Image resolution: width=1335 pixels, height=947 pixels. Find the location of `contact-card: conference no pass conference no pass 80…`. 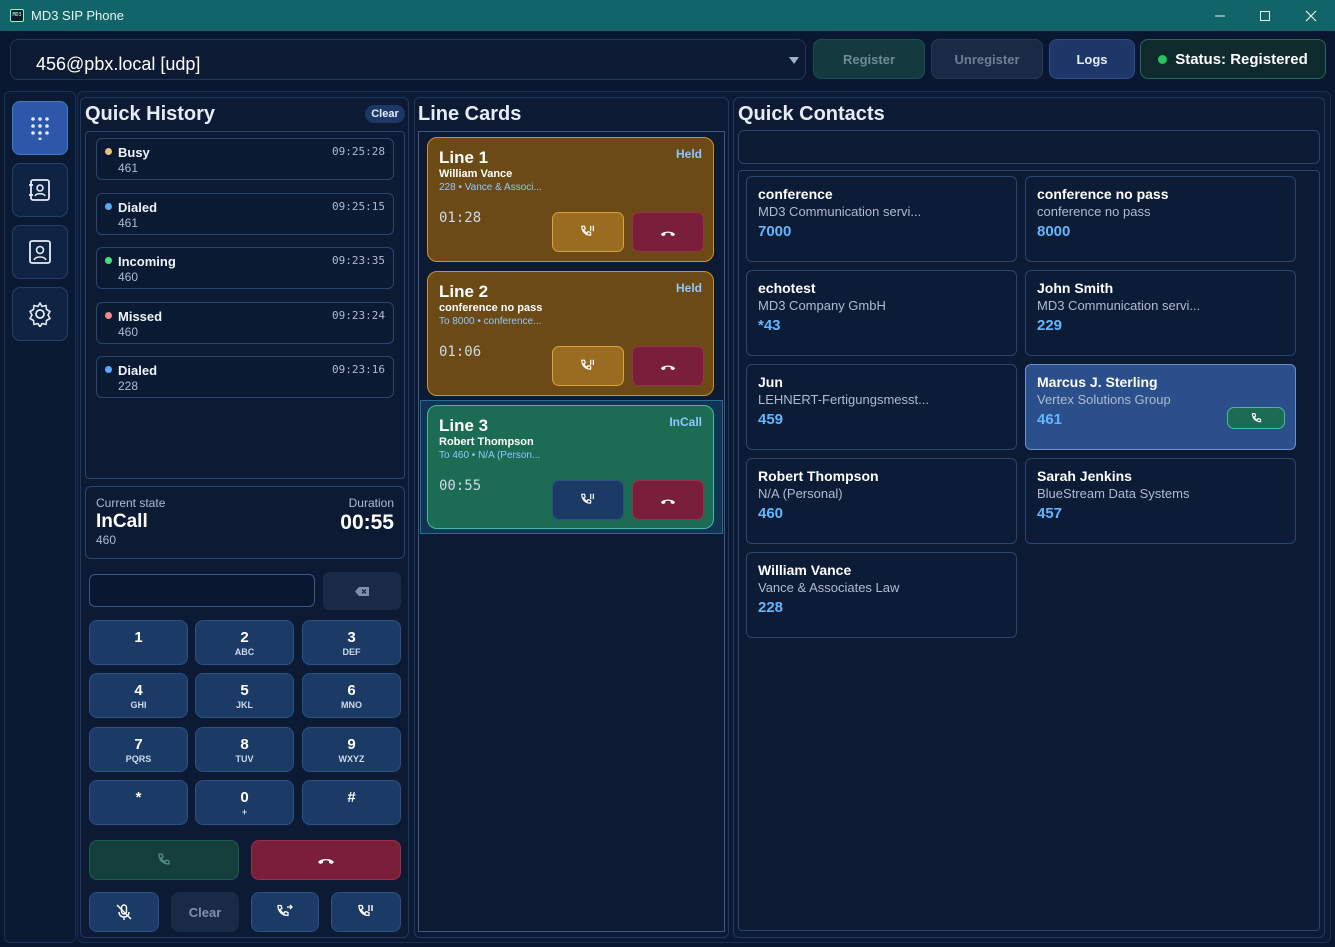

contact-card: conference no pass conference no pass 80… is located at coordinates (1160, 219).